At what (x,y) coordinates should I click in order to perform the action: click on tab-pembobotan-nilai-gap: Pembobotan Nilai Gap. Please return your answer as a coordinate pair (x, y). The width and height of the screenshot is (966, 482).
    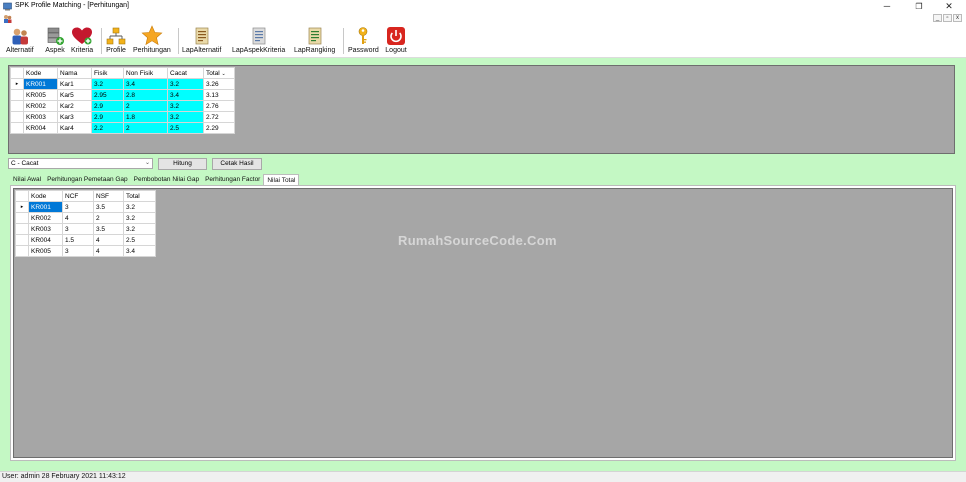
    Looking at the image, I should click on (166, 179).